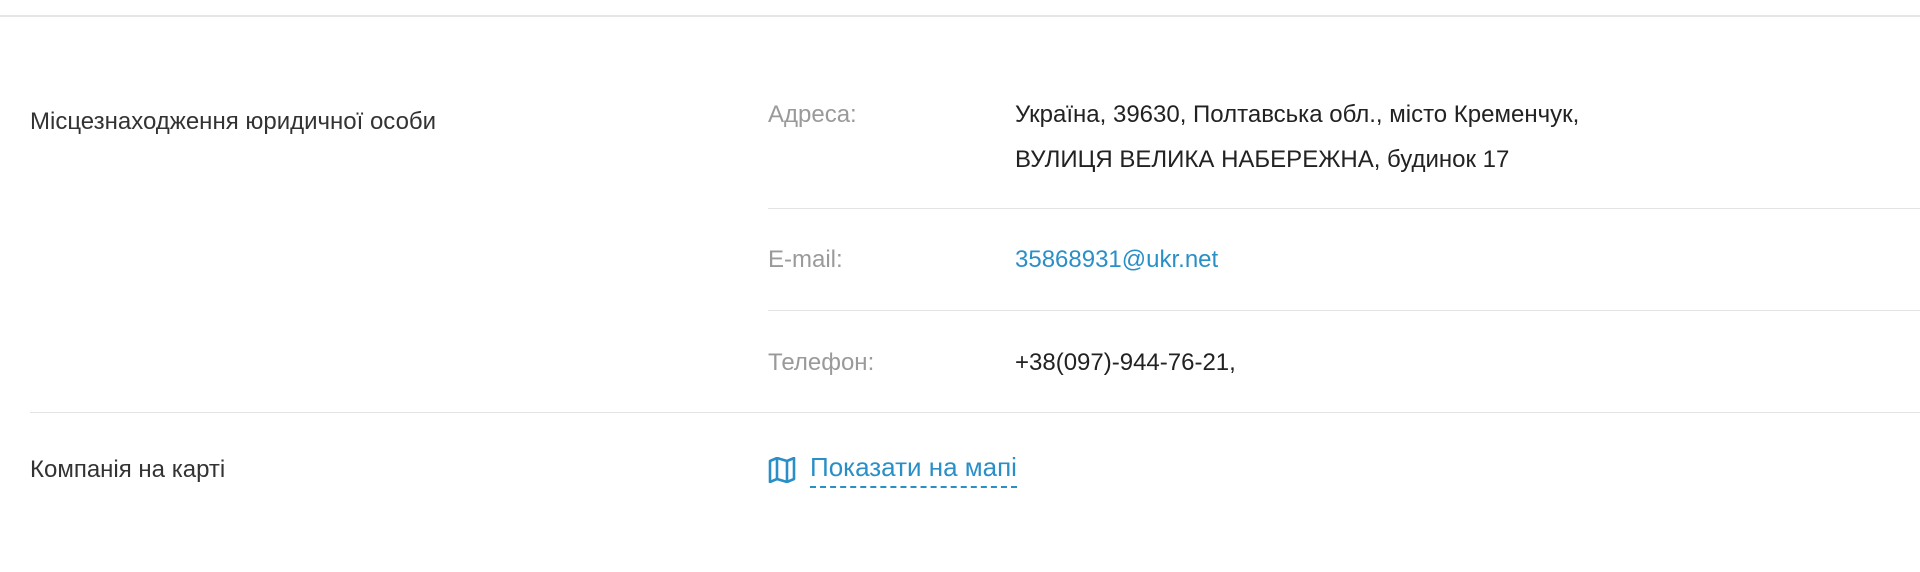 Image resolution: width=1920 pixels, height=572 pixels. I want to click on show-on-map-link: Показати на мапі, so click(892, 470).